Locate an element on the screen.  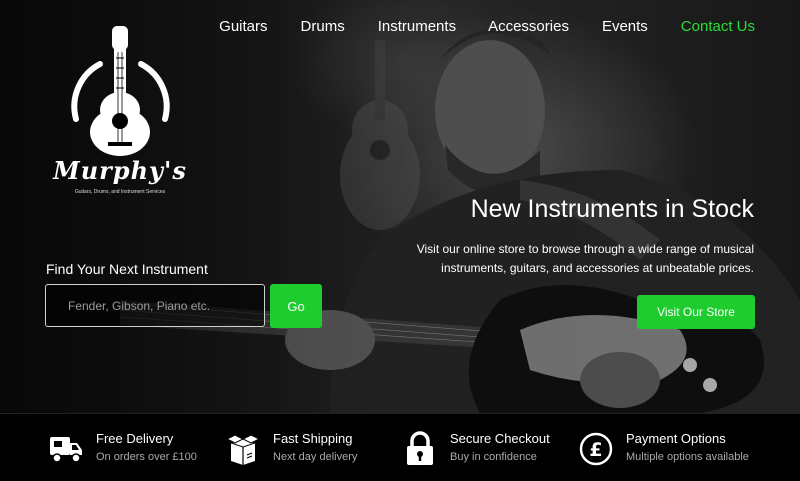
search-input is located at coordinates (155, 305).